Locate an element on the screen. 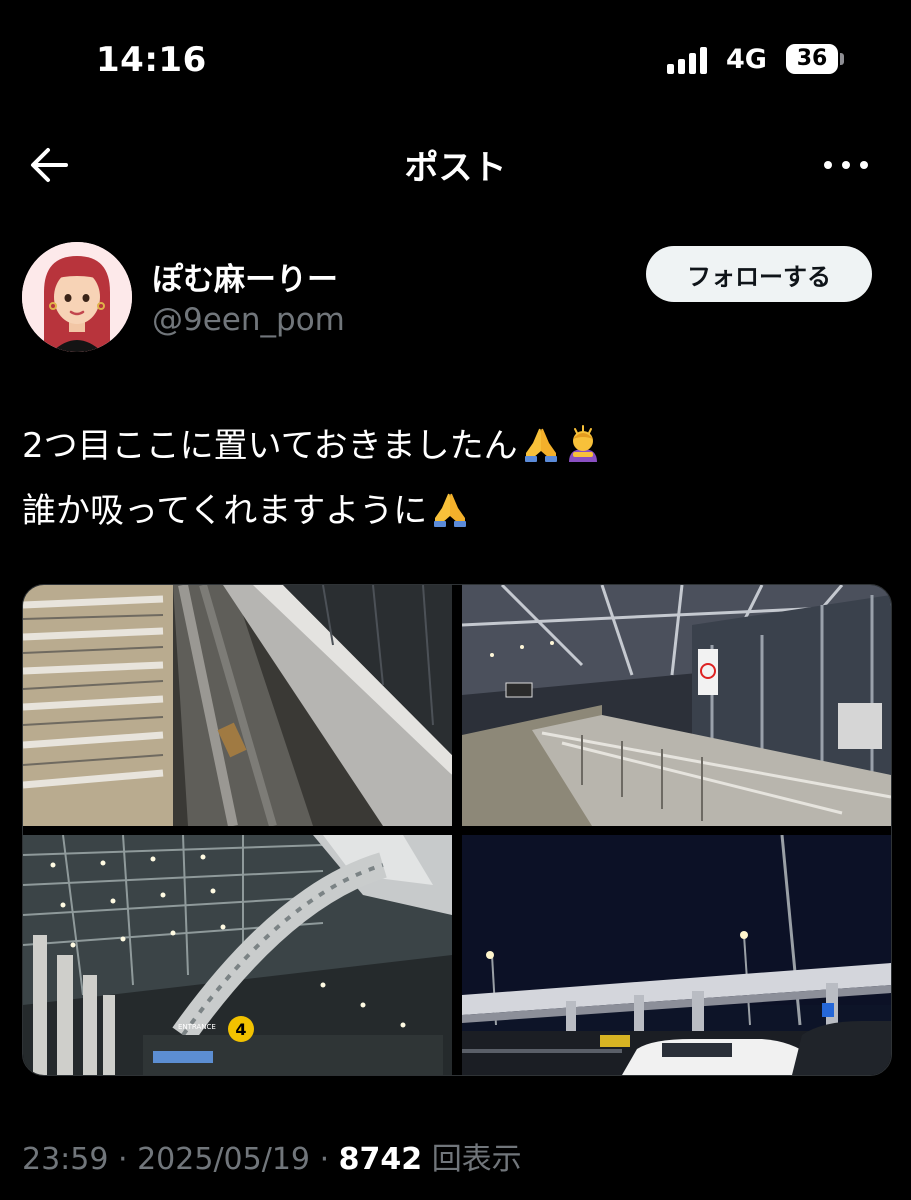 The height and width of the screenshot is (1200, 911). display-name: ぽむ麻ーりー is located at coordinates (245, 276).